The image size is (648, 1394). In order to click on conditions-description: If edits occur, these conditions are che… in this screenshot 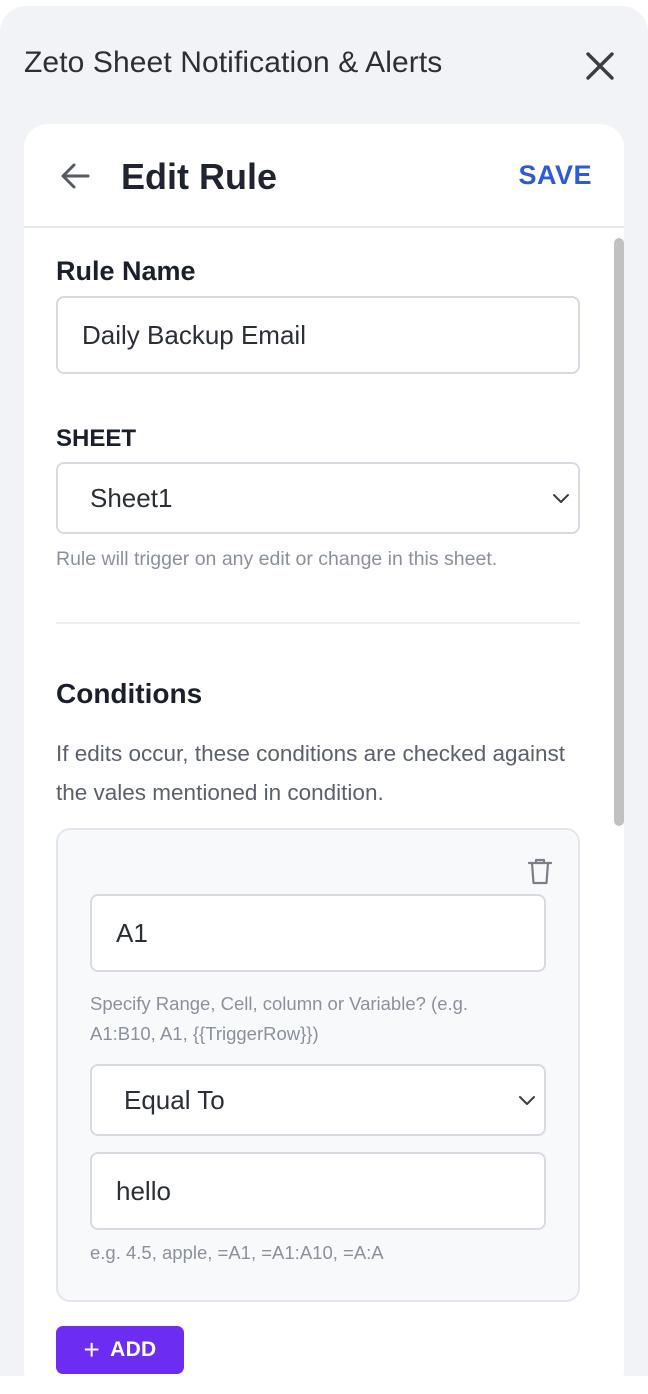, I will do `click(311, 773)`.